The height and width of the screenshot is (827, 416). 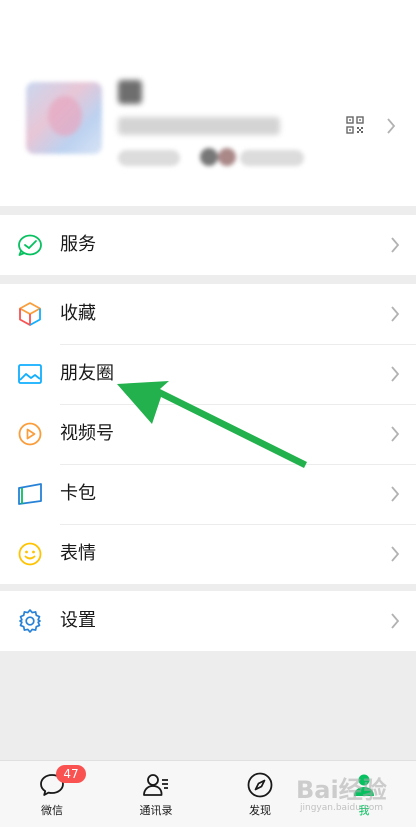 I want to click on contacts-icon, so click(x=155, y=785).